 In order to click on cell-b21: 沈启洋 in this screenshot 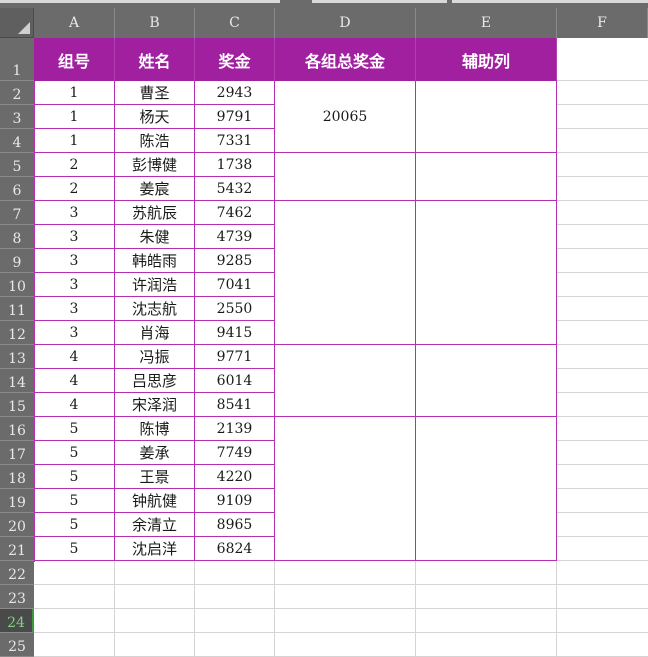, I will do `click(155, 549)`.